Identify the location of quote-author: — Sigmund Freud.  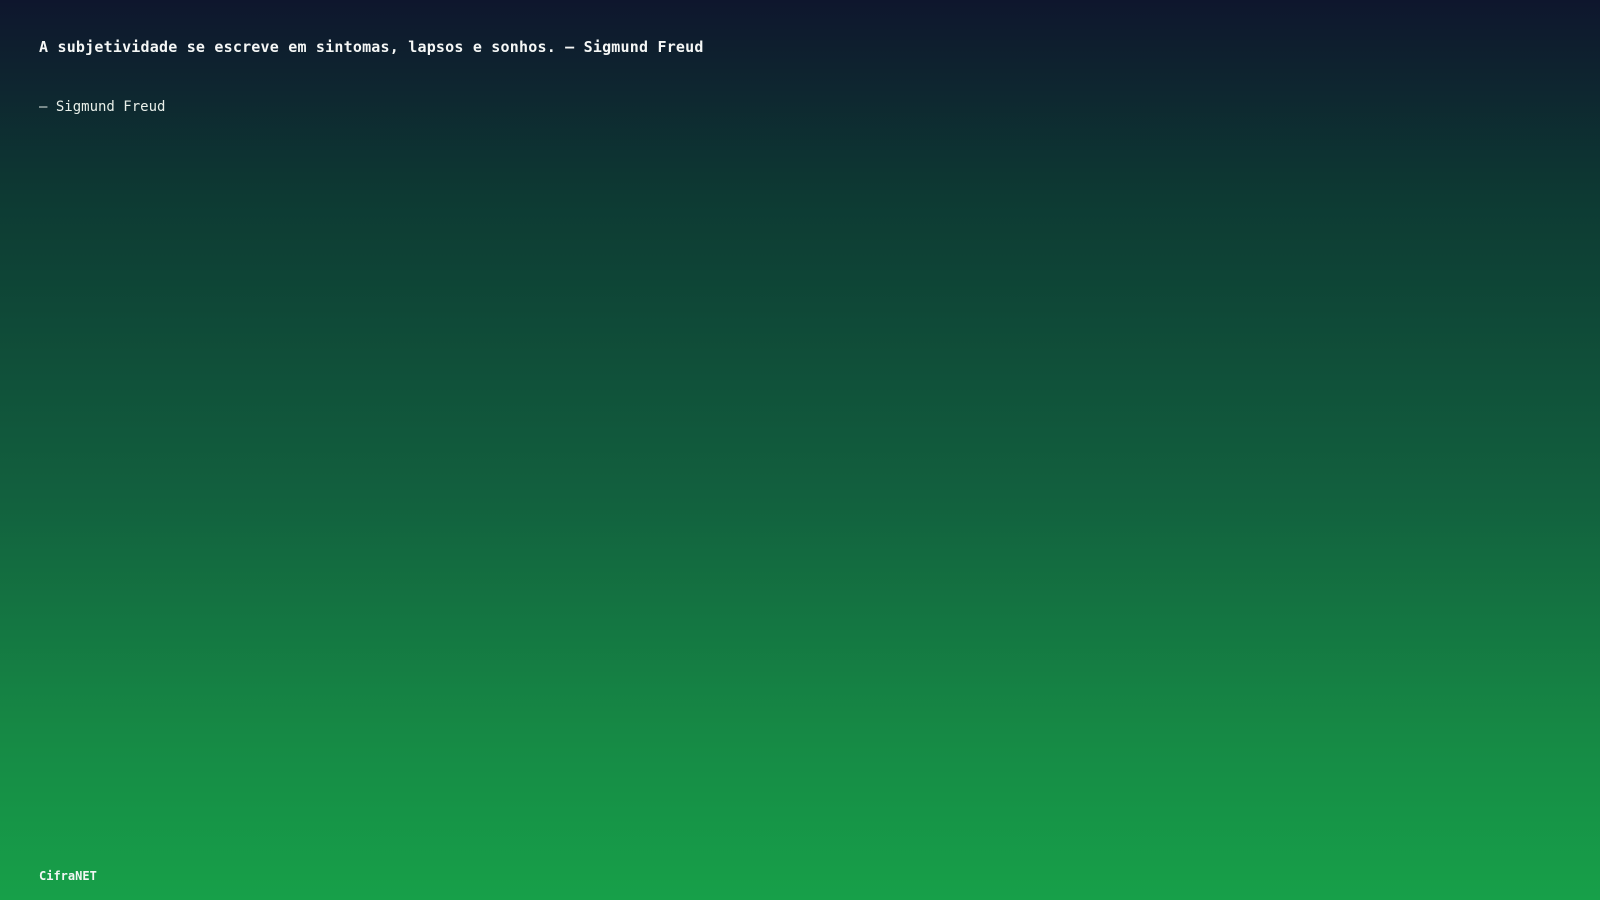
(102, 107).